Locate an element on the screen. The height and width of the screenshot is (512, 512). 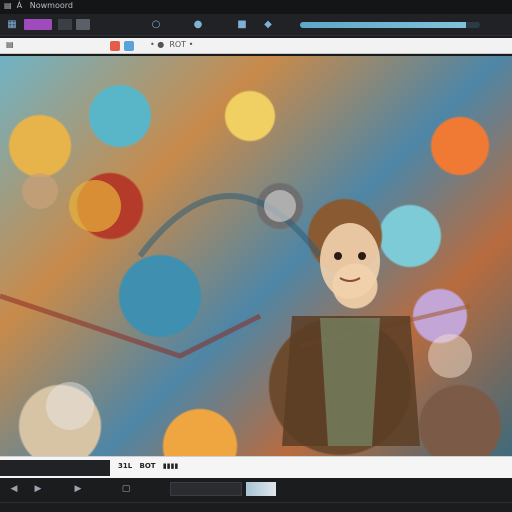
settings-icon: ◆ is located at coordinates (268, 24).